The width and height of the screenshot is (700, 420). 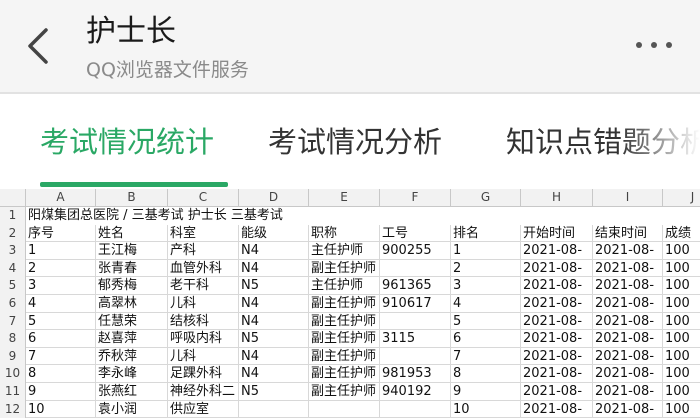 What do you see at coordinates (154, 216) in the screenshot?
I see `sheet-title-cell: 阳煤集团总医院 / 三基考试 护士长 三基考试` at bounding box center [154, 216].